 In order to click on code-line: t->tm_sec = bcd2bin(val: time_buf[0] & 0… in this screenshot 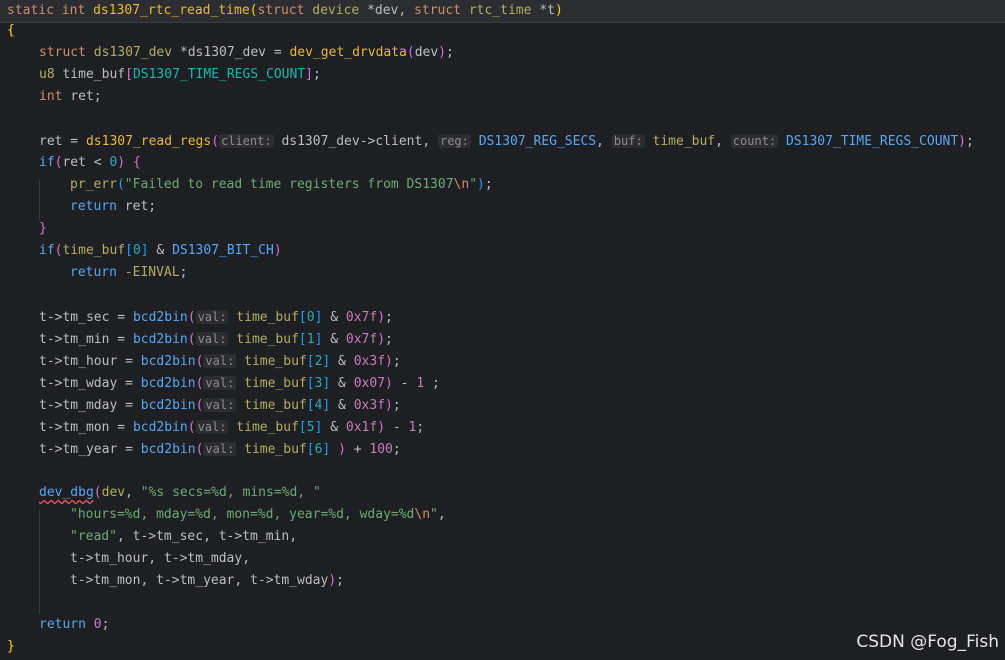, I will do `click(502, 317)`.